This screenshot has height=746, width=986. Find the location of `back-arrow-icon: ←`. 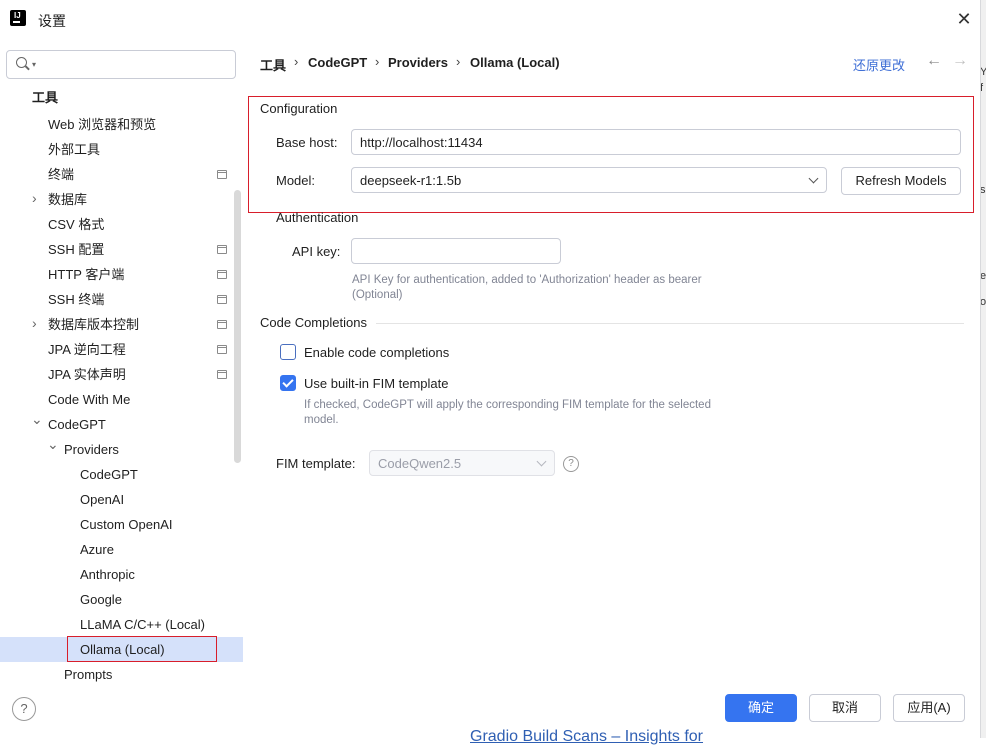

back-arrow-icon: ← is located at coordinates (934, 61).